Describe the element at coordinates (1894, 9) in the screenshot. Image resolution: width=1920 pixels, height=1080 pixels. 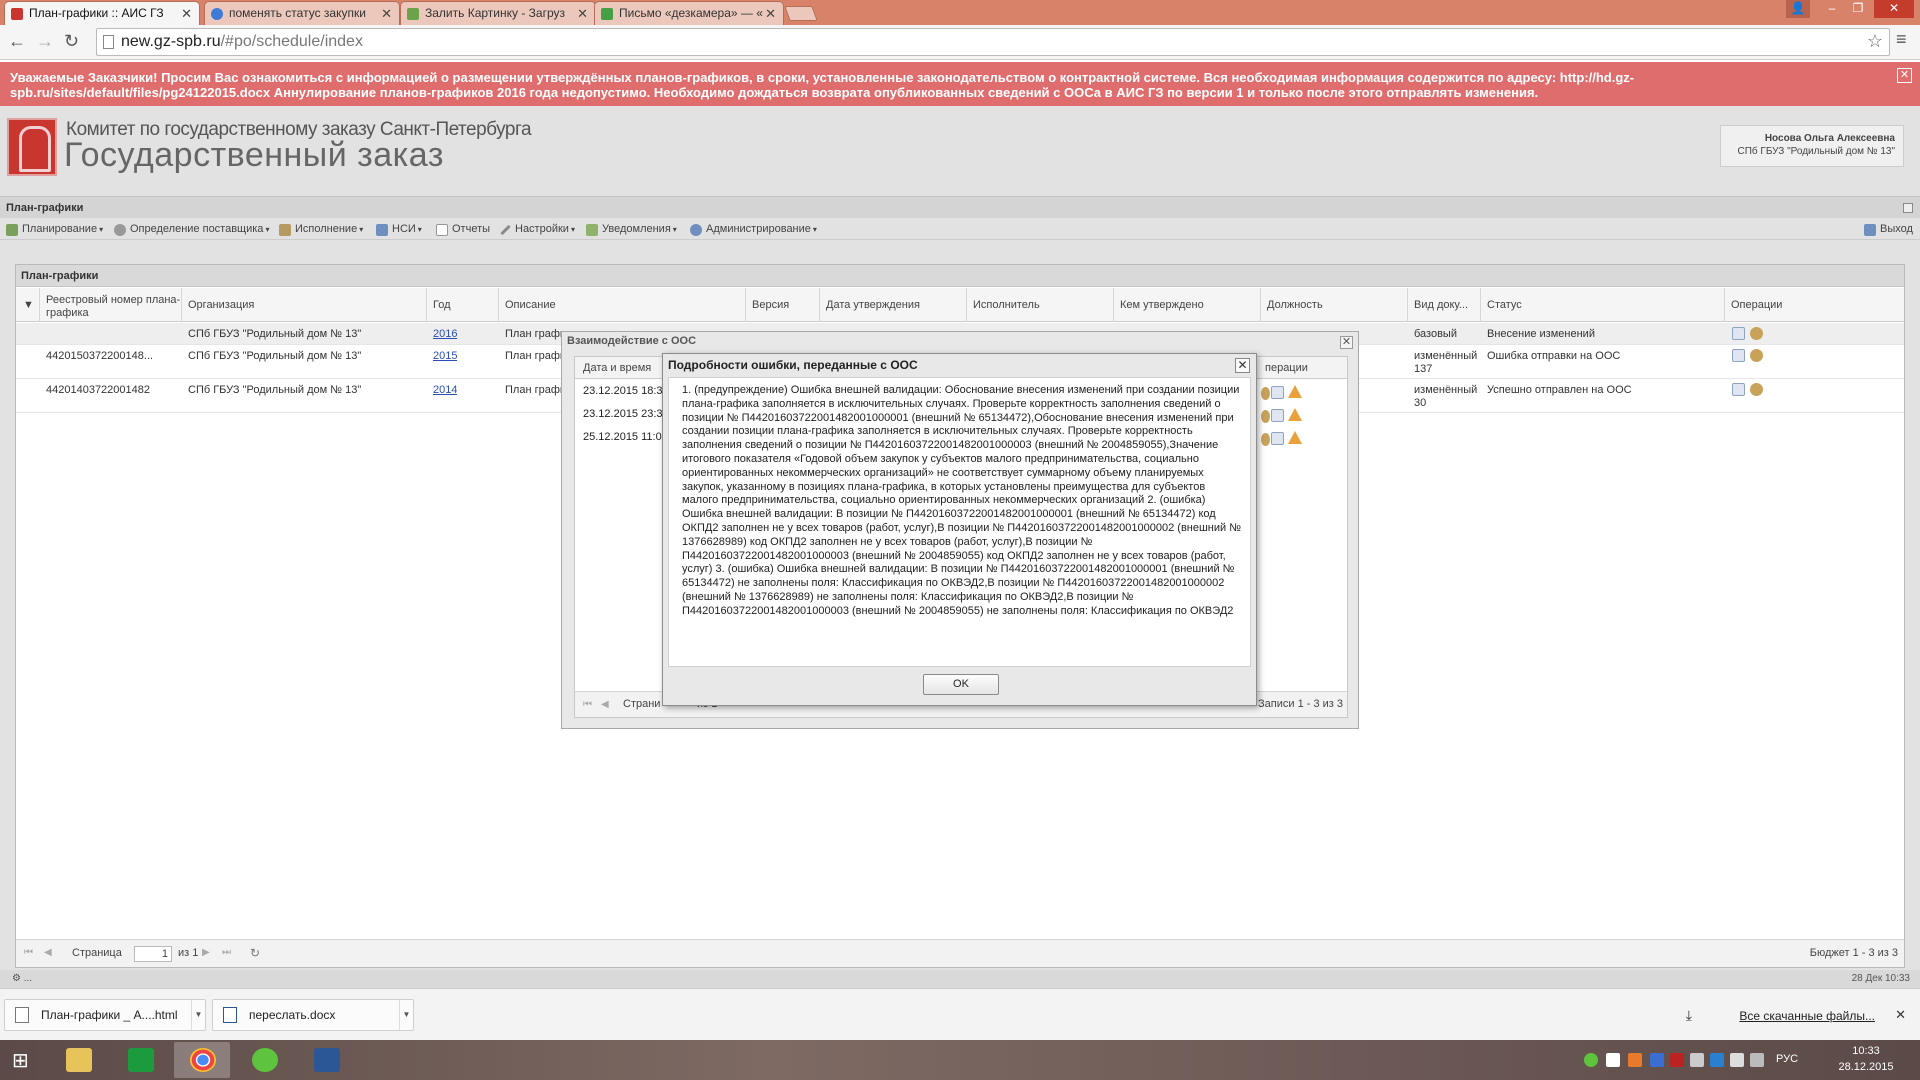
I see `window-close-button: ✕` at that location.